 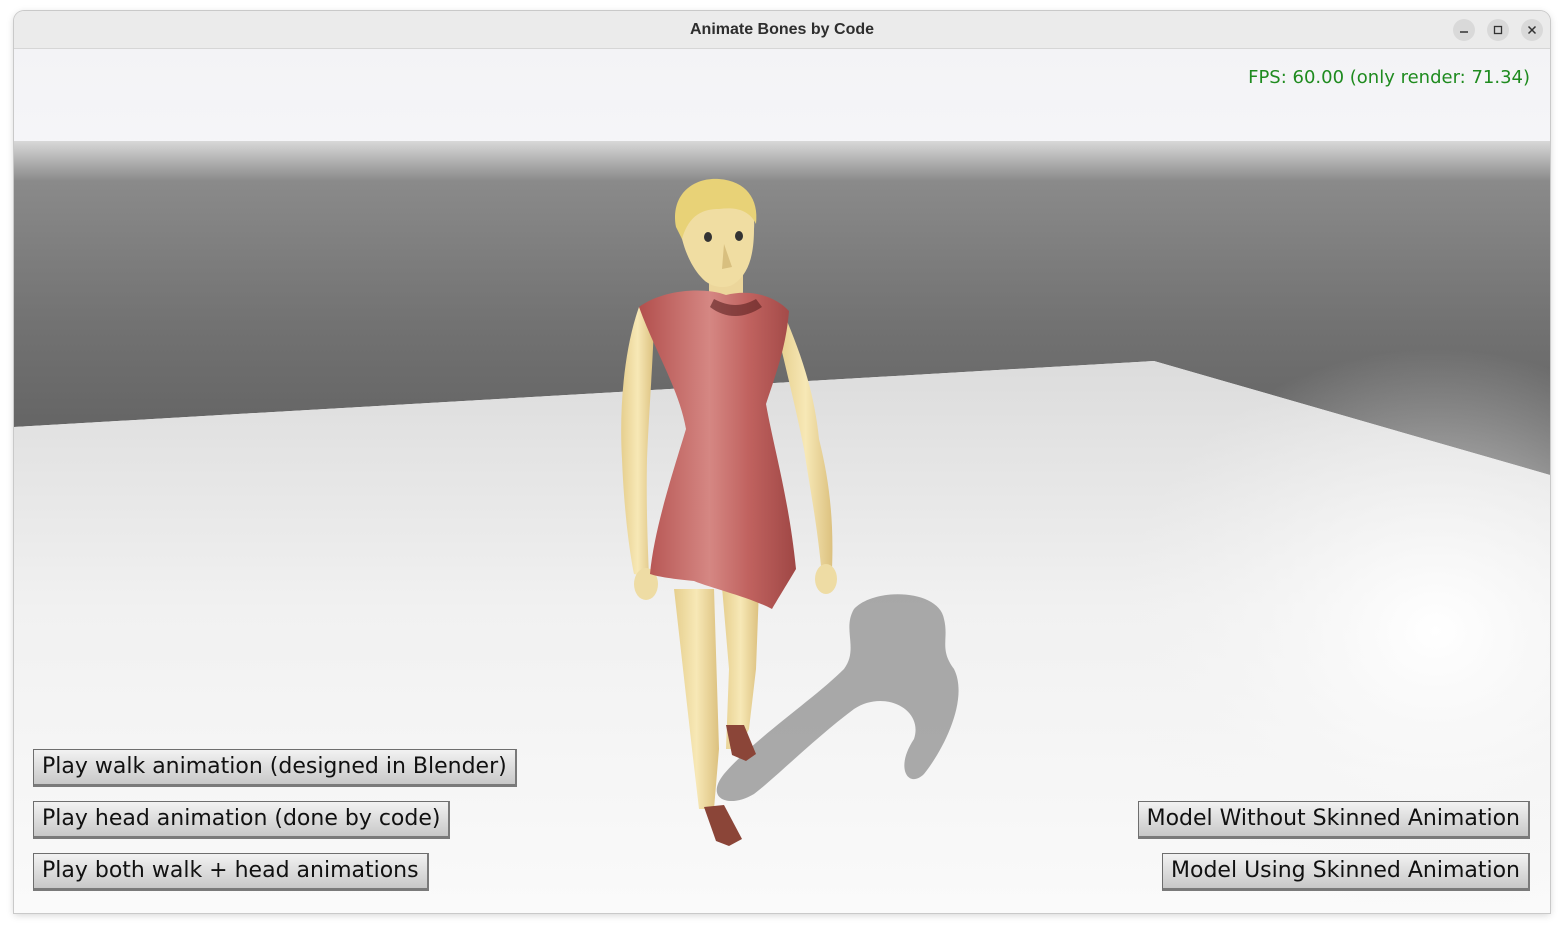 I want to click on close-icon, so click(x=1532, y=30).